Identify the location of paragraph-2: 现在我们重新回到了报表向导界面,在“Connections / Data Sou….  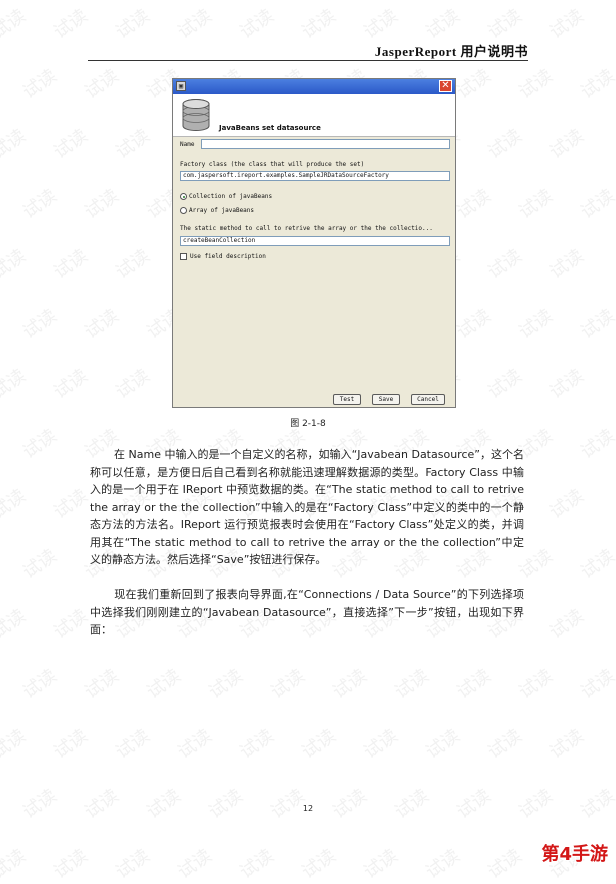
(307, 612).